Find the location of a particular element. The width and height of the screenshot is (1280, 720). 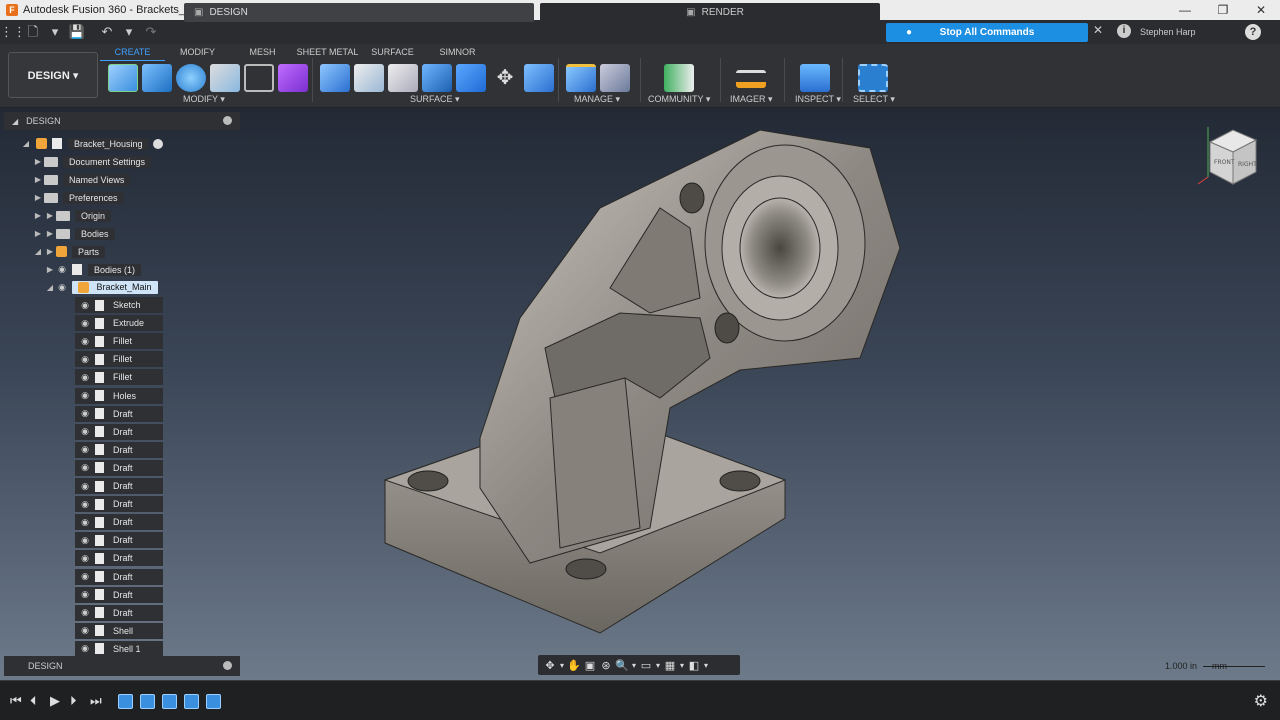

view-cube-right-label: RIGHT is located at coordinates (1247, 164).